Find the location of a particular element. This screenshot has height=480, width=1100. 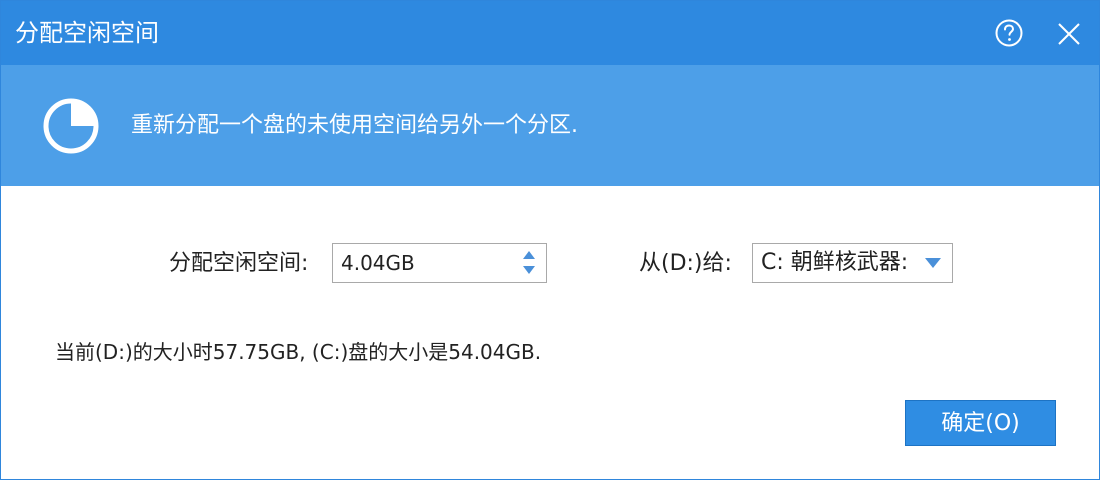

from-drive-label: 从(D:)给: is located at coordinates (685, 263).